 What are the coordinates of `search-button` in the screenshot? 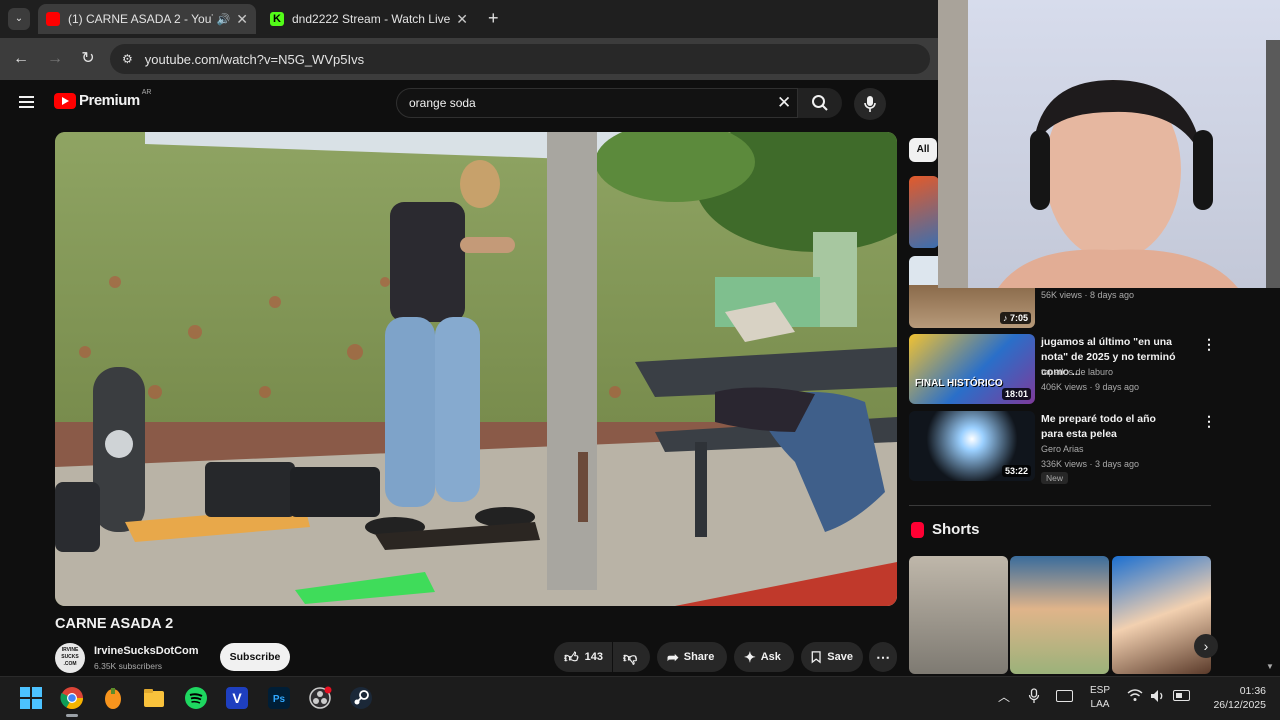 It's located at (820, 103).